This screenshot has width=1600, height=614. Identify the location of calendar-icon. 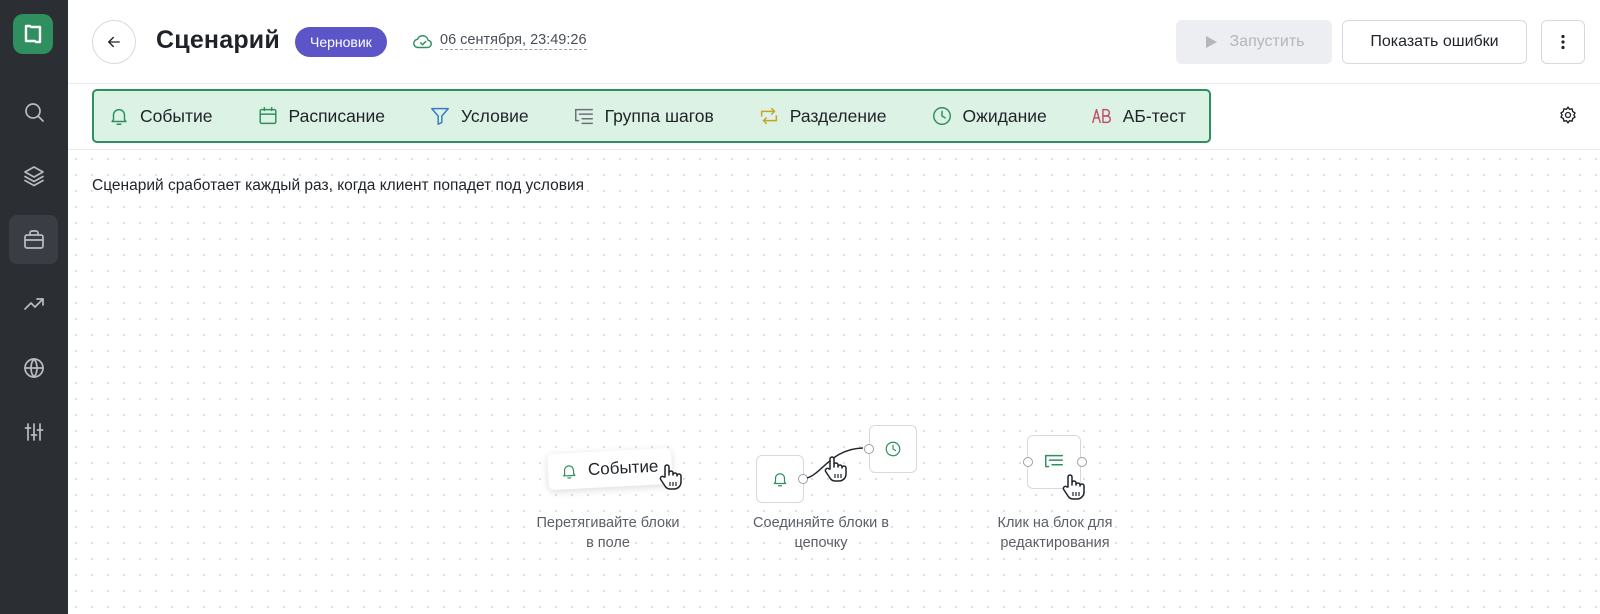
(267, 116).